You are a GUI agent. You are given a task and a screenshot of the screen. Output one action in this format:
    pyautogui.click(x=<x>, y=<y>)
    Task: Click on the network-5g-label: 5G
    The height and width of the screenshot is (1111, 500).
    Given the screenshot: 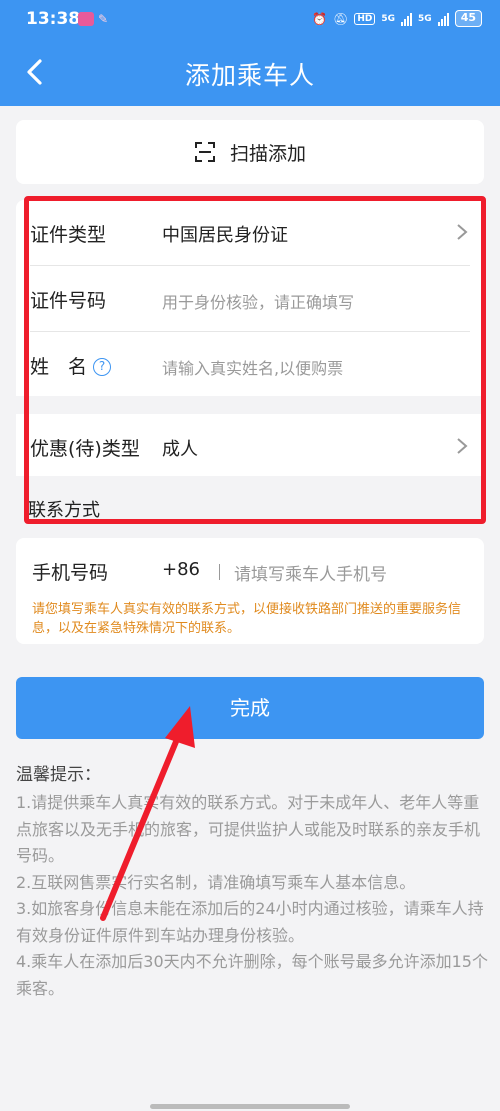 What is the action you would take?
    pyautogui.click(x=388, y=18)
    